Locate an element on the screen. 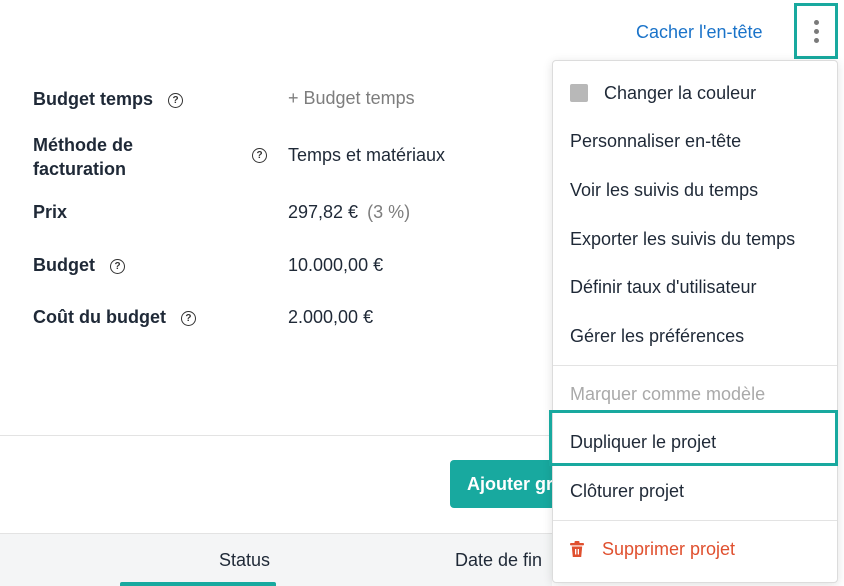 This screenshot has width=844, height=586. color-swatch-icon is located at coordinates (579, 93).